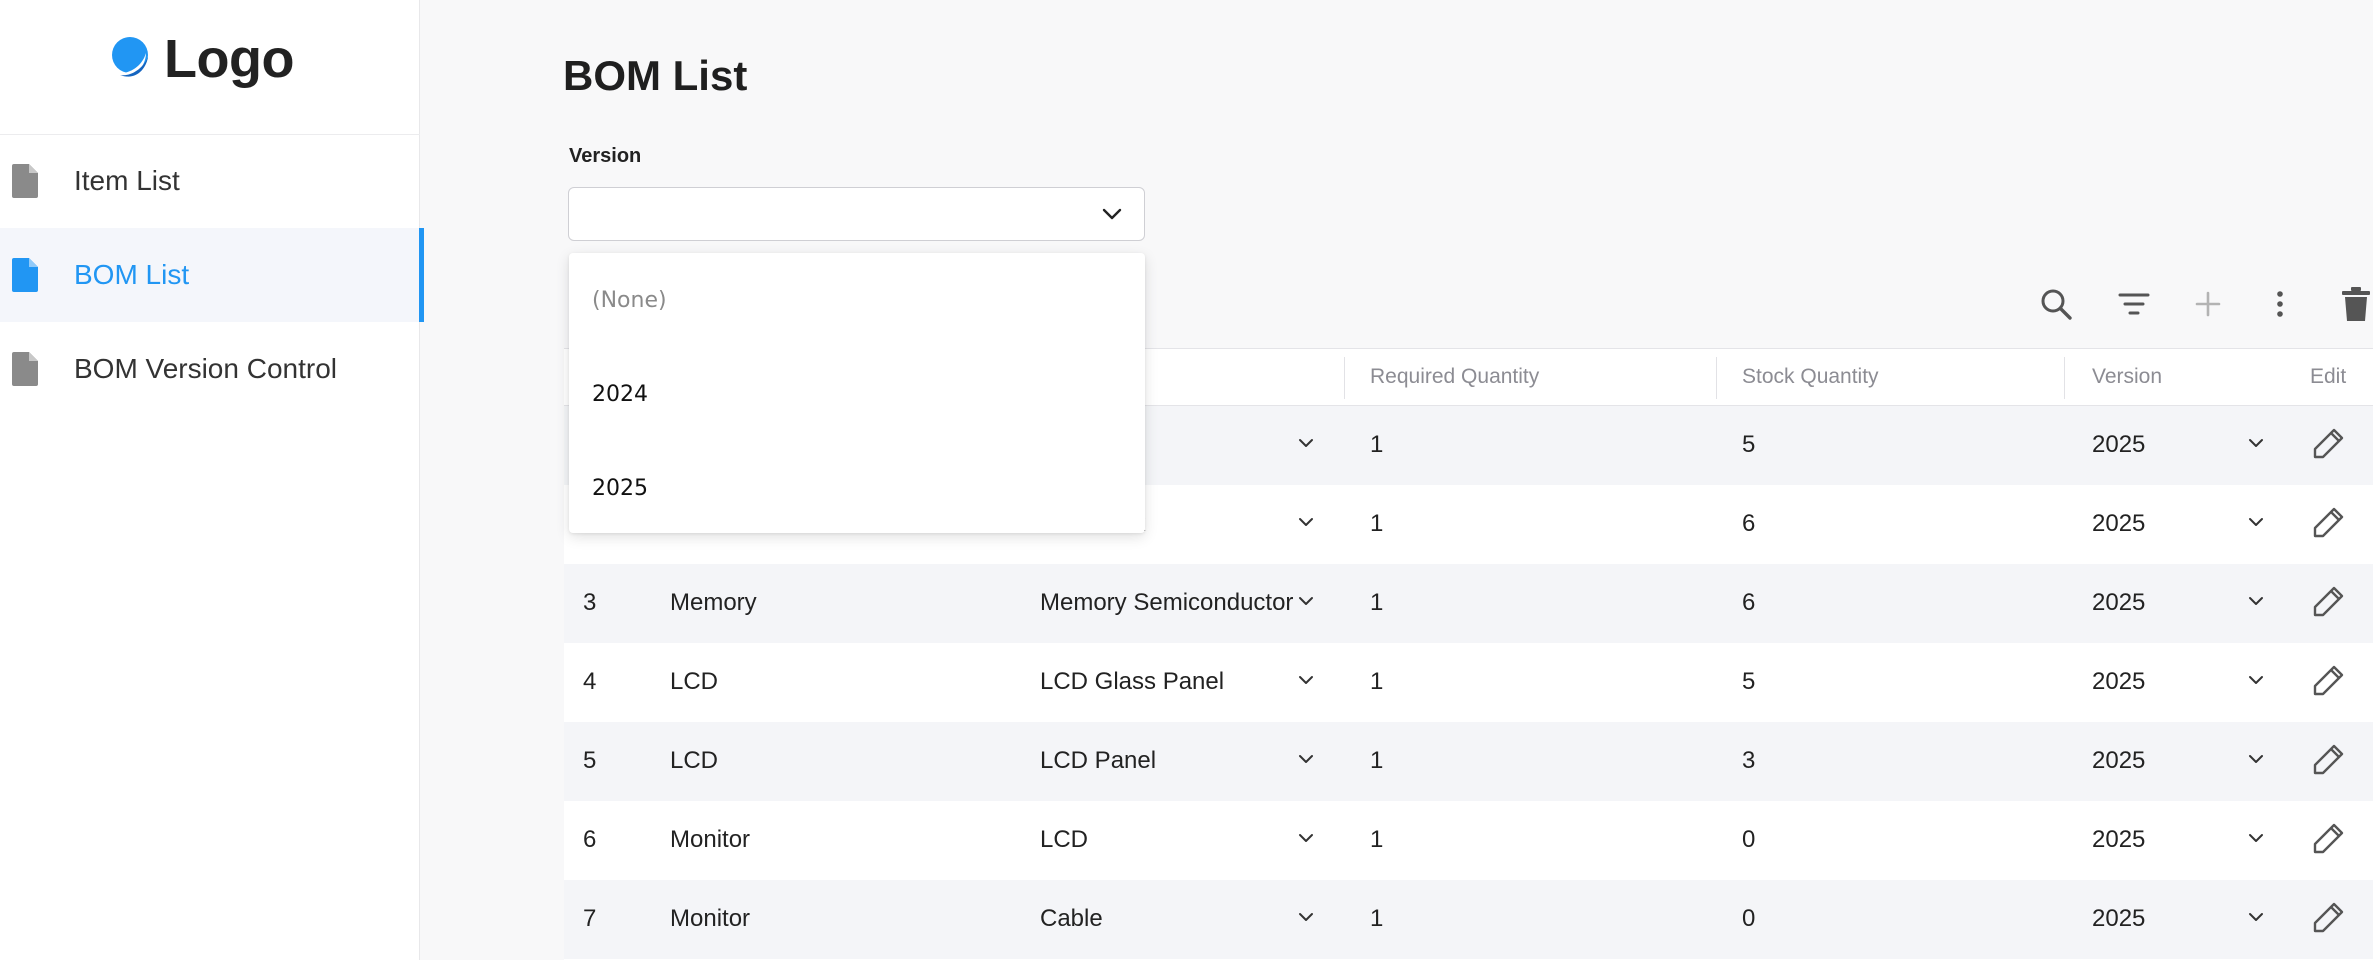 This screenshot has height=960, width=2373. I want to click on column-header-edit: Edit, so click(2328, 376).